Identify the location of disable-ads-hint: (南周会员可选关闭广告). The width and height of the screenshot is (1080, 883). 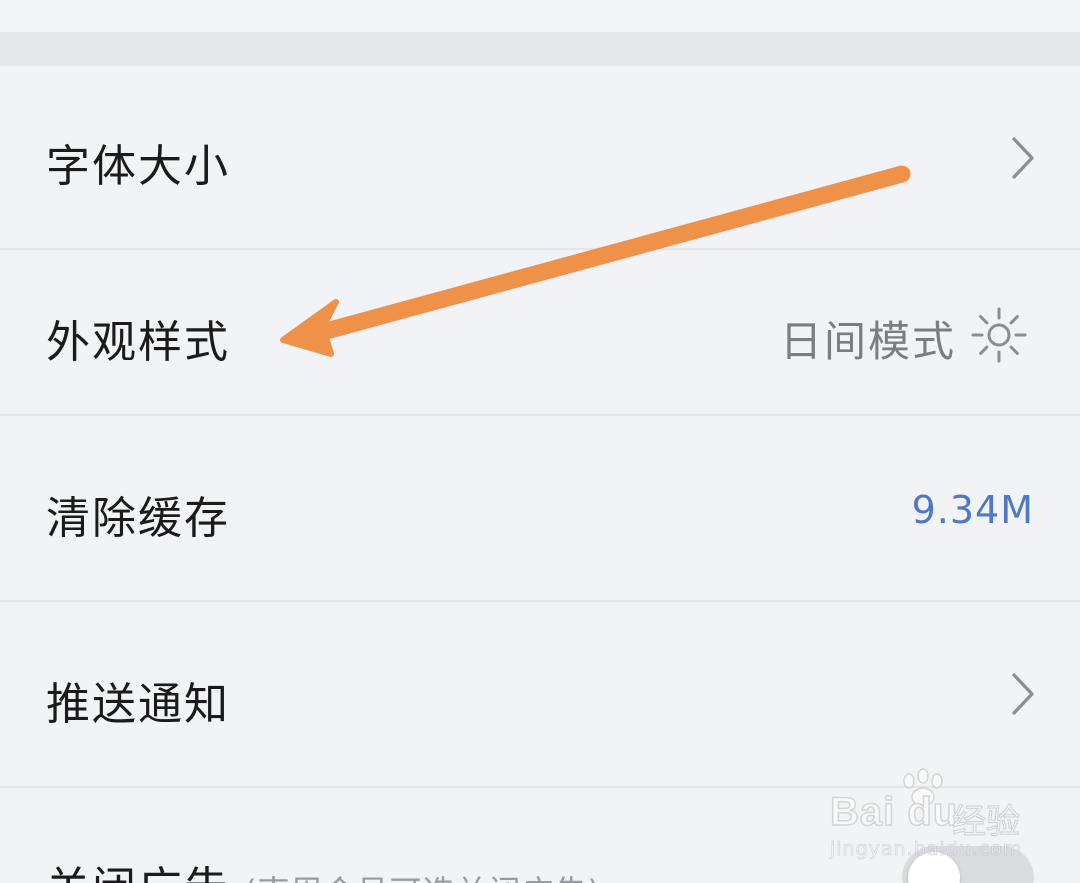
(422, 878).